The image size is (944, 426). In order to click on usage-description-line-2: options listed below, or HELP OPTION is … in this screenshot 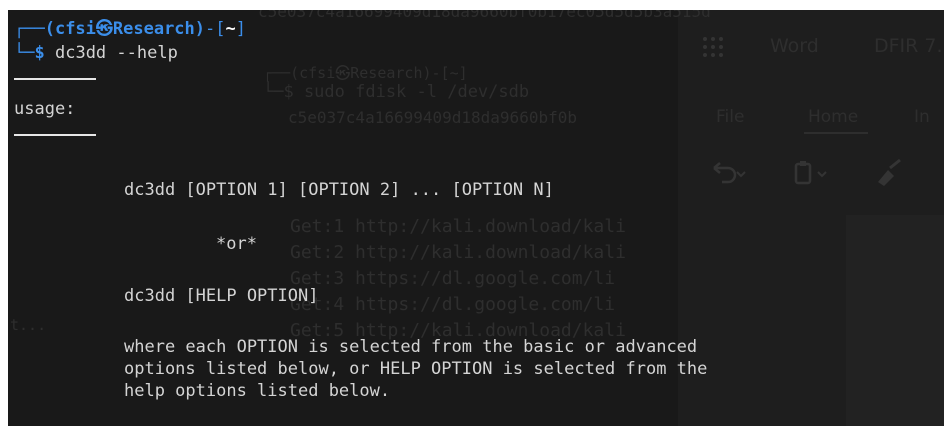, I will do `click(416, 369)`.